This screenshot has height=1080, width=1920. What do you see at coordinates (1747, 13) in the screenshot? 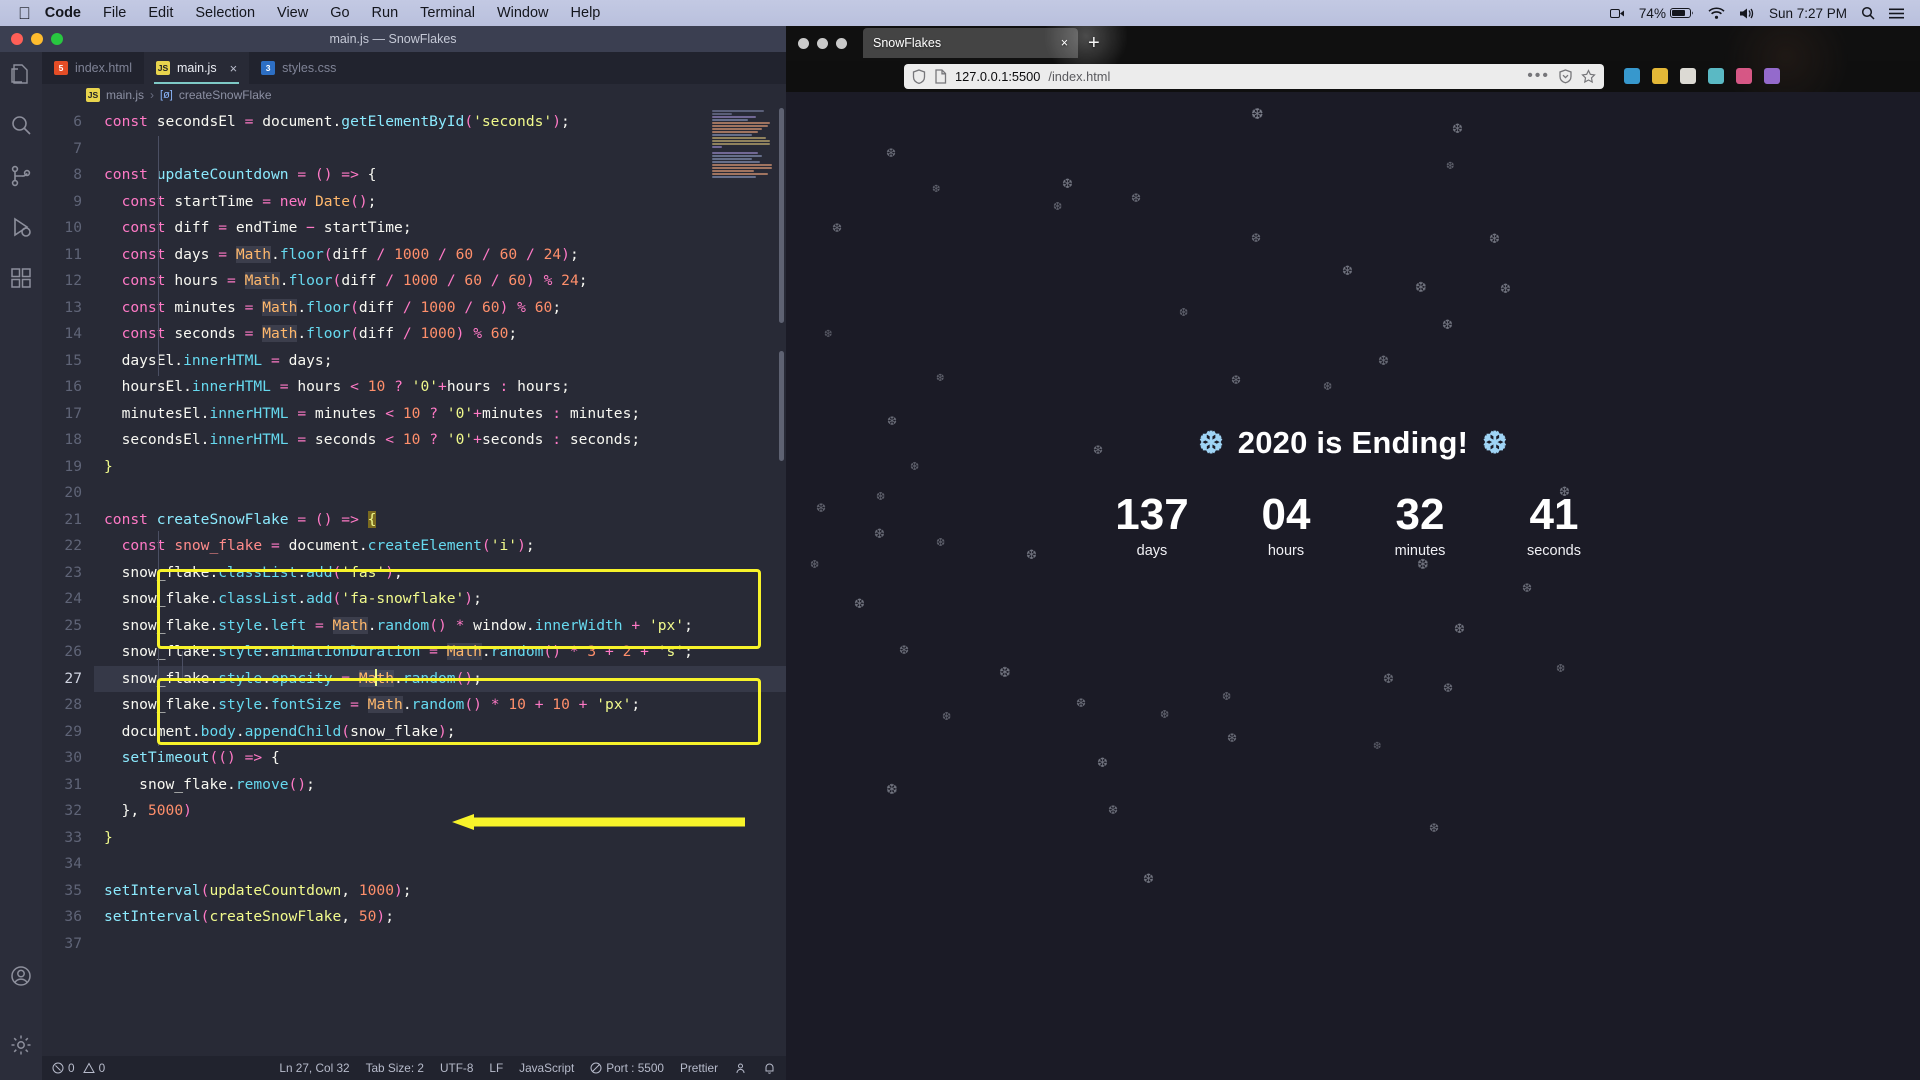
I see `volume-icon` at bounding box center [1747, 13].